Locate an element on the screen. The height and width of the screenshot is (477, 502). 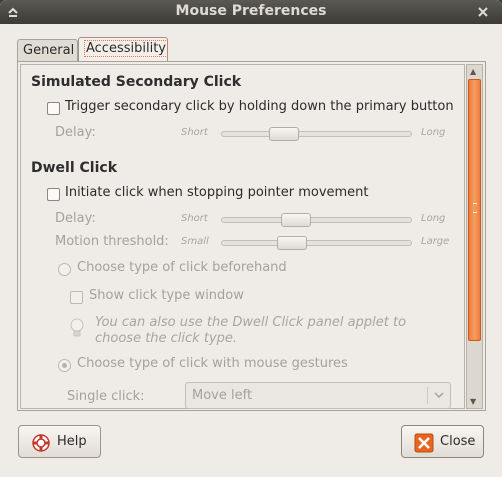
single-click-combo-value: Move left is located at coordinates (222, 395).